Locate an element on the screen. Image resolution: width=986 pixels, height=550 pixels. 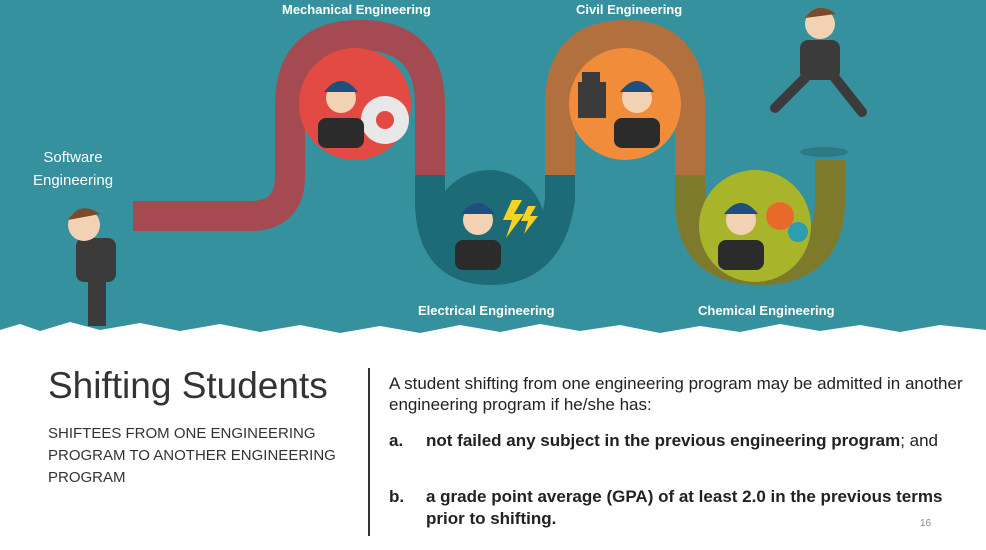
item-text-rest: ; and is located at coordinates (919, 440).